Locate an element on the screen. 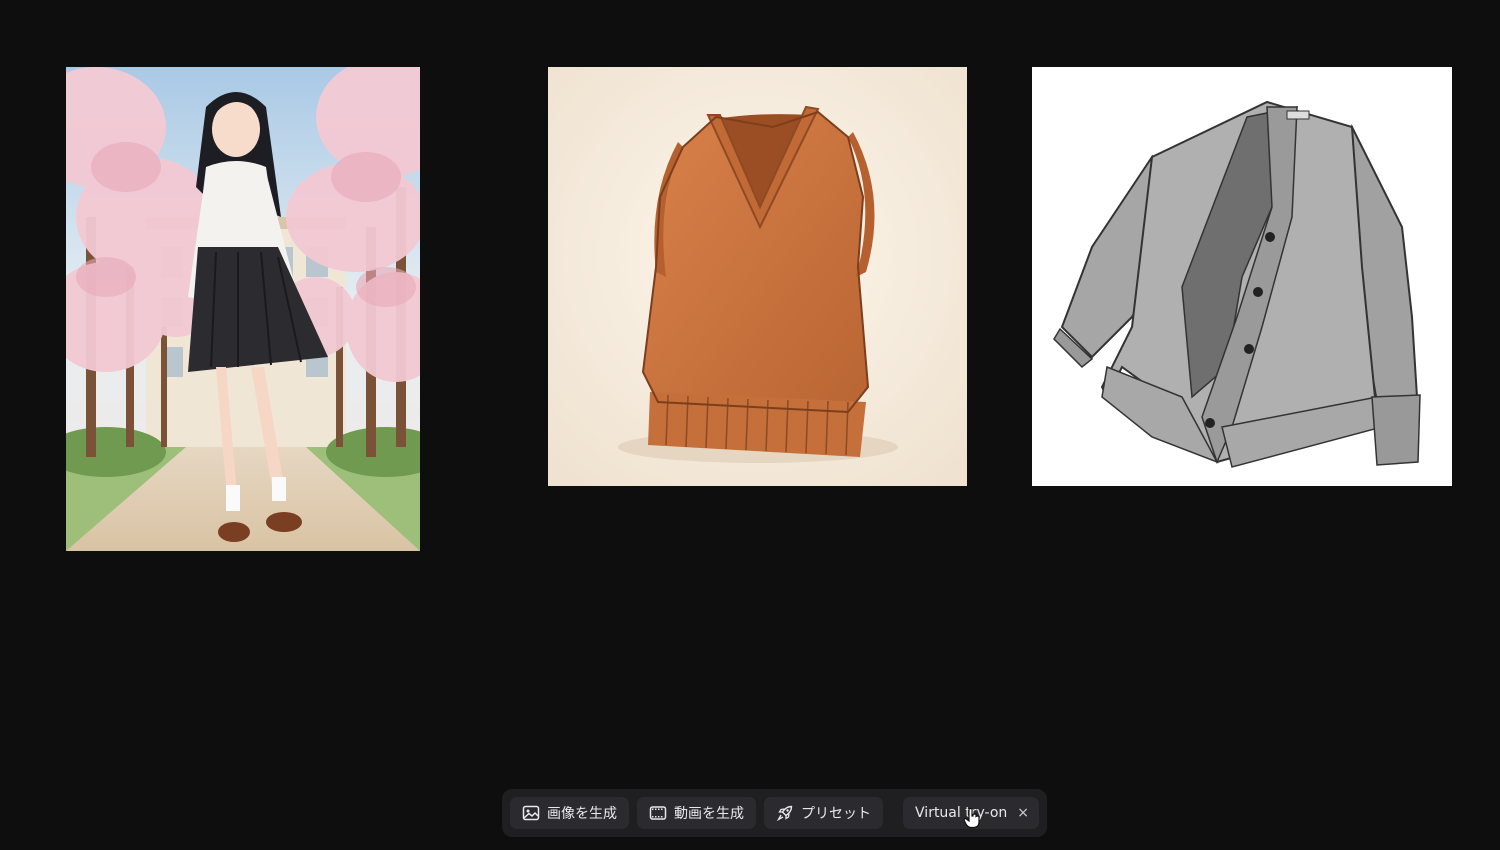  orange-sweater-vest-image is located at coordinates (757, 276).